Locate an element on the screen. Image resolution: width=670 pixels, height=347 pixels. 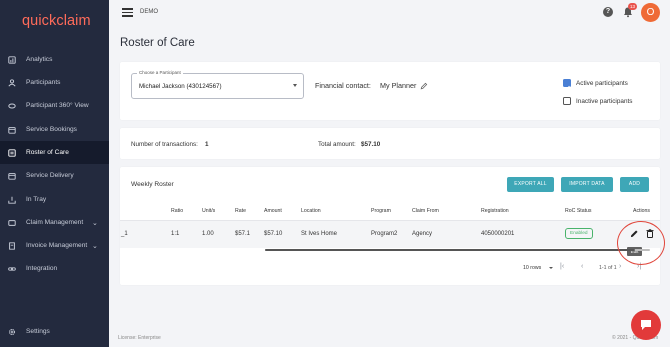
top-bar: DEMO ? 13 O is located at coordinates (389, 13).